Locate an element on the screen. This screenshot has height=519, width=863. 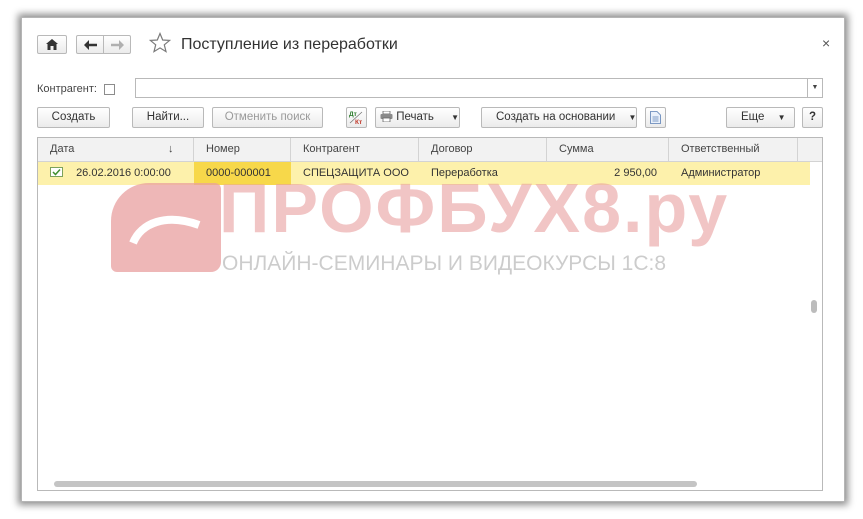
counterparty-filter-label: Контрагент: is located at coordinates (67, 89).